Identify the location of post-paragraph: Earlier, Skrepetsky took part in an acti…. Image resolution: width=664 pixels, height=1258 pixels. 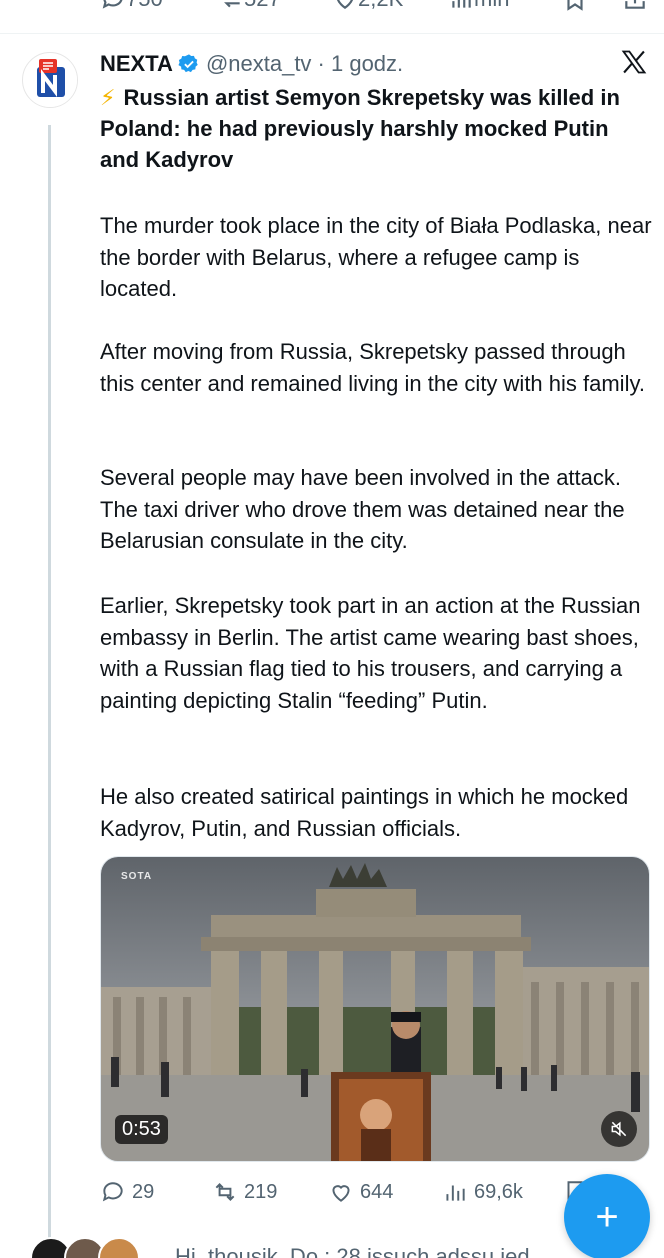
(370, 653).